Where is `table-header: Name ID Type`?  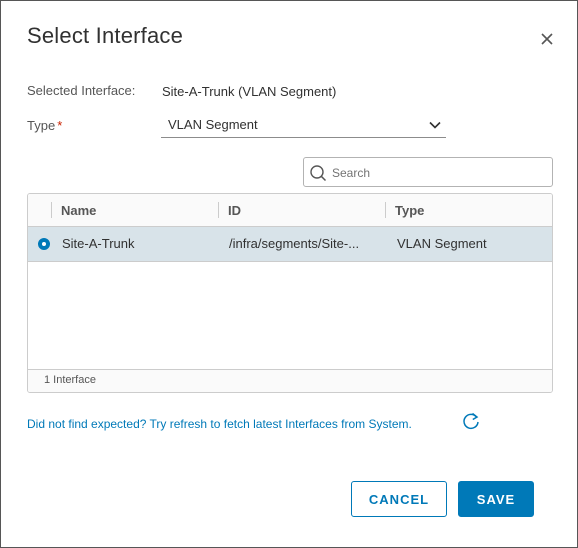
table-header: Name ID Type is located at coordinates (290, 210).